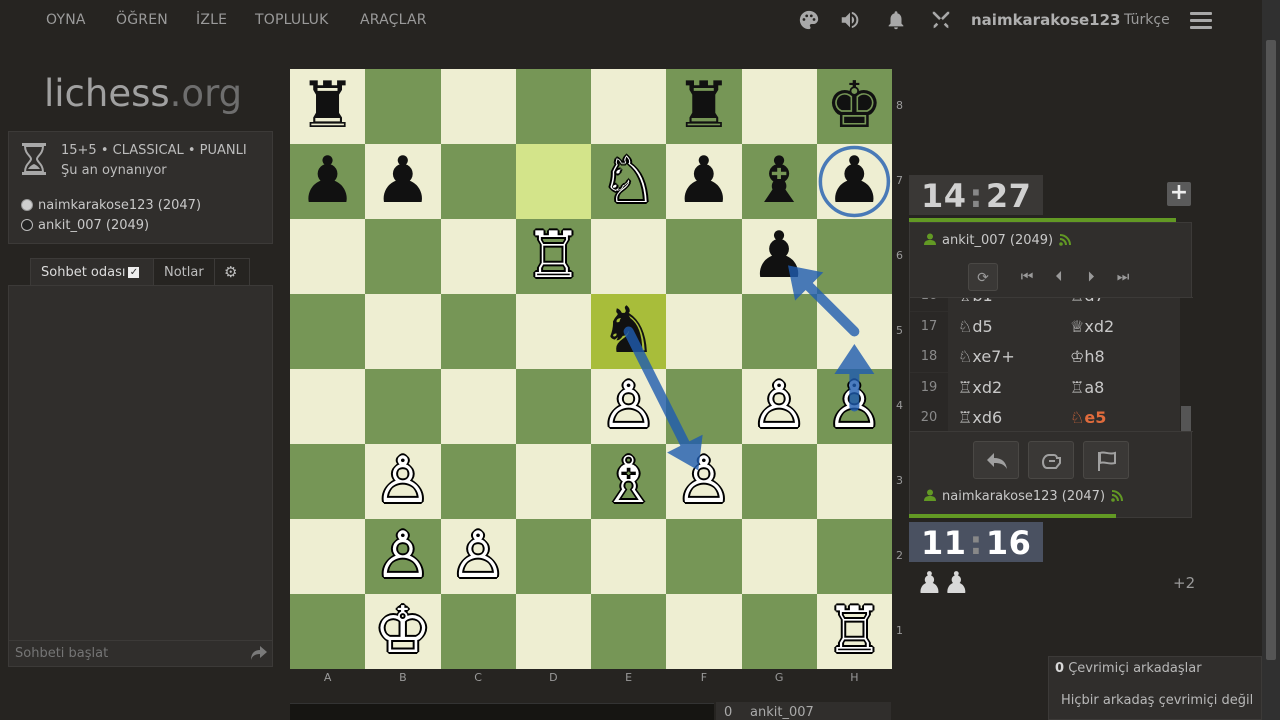 This screenshot has height=720, width=1280. I want to click on white-king-b1: ♔, so click(402, 631).